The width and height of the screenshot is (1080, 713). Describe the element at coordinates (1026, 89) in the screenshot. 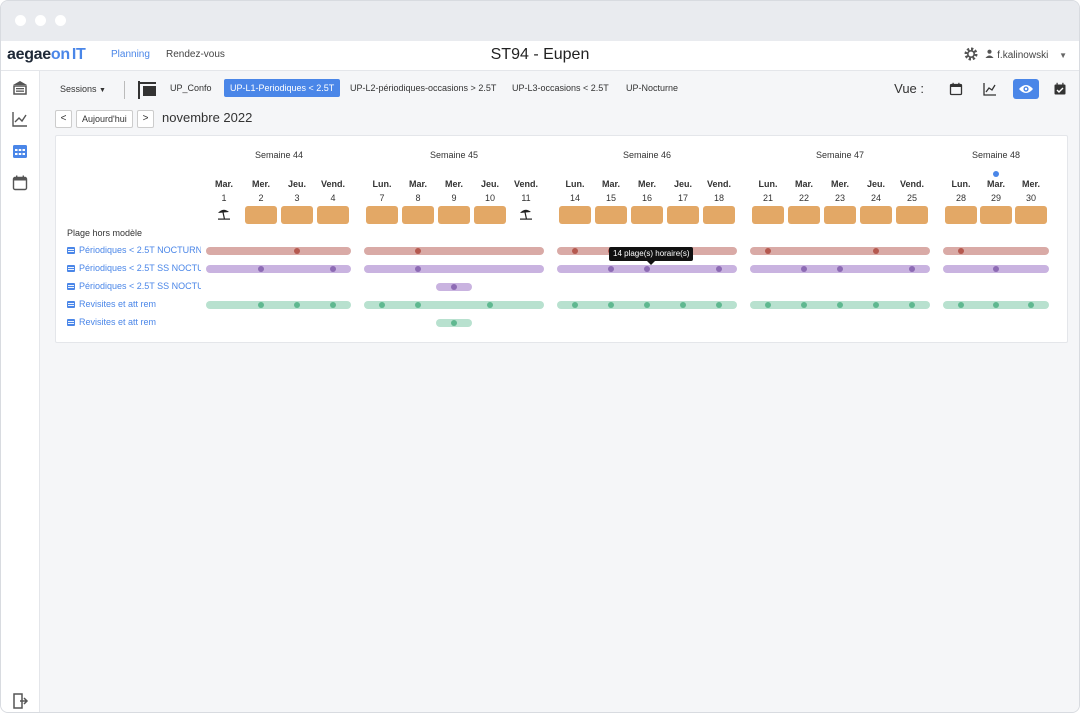

I see `view-eye-button` at that location.